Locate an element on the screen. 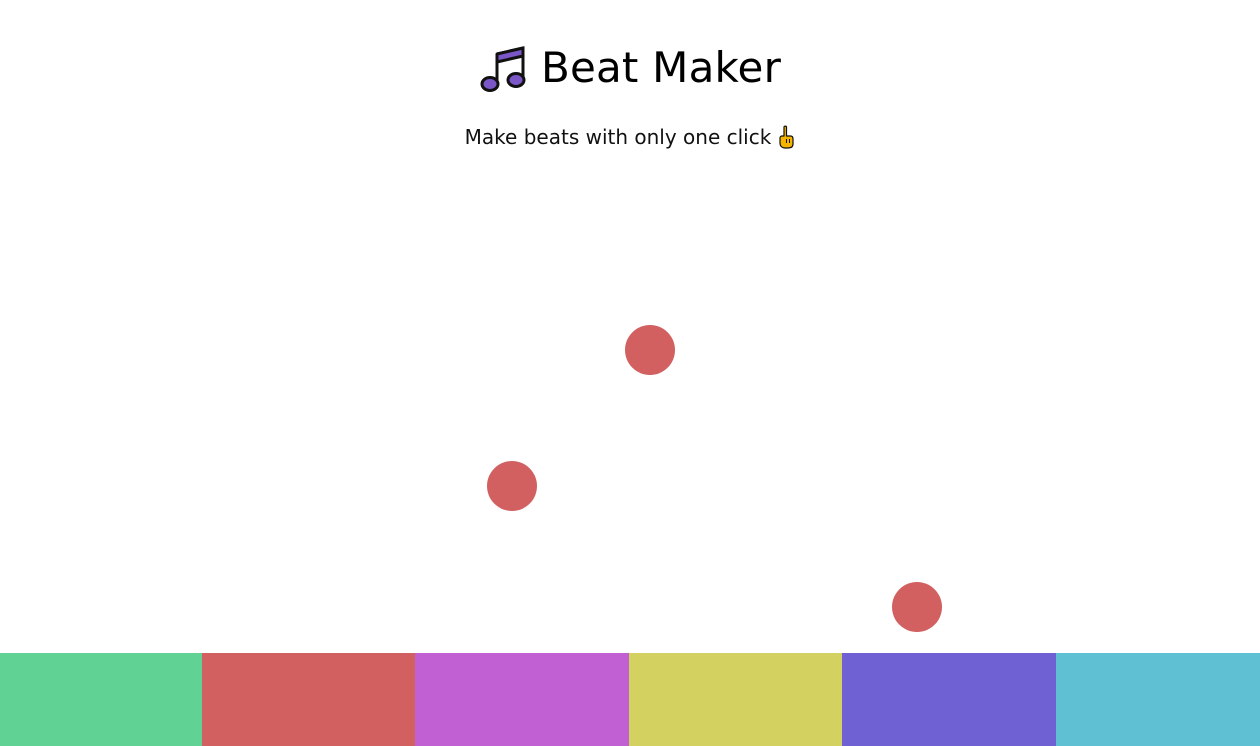 The image size is (1260, 746). musical-notes-icon is located at coordinates (503, 69).